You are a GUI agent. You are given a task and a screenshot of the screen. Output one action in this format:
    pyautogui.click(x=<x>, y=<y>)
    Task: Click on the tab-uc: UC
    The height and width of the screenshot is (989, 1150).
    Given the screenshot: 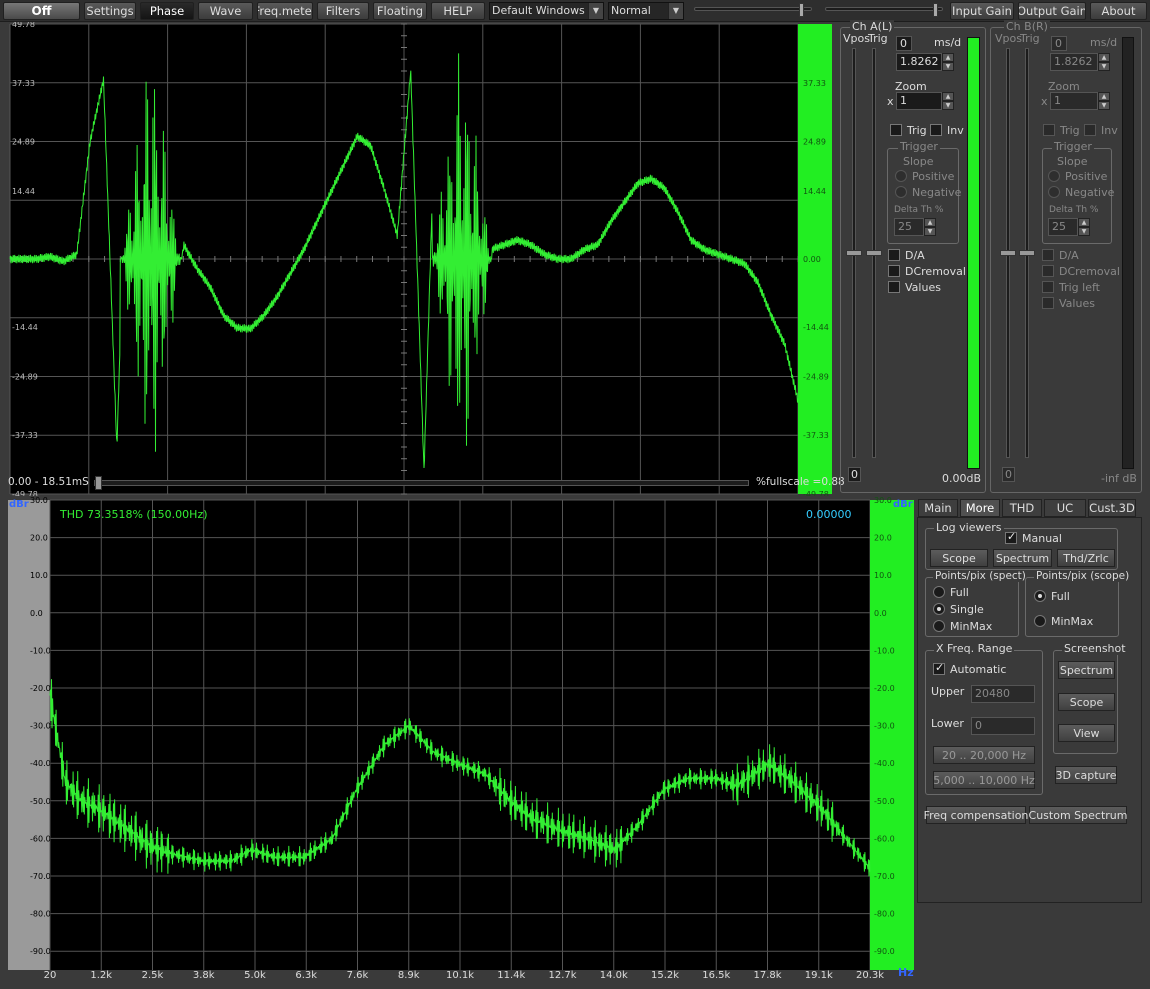 What is the action you would take?
    pyautogui.click(x=1065, y=508)
    